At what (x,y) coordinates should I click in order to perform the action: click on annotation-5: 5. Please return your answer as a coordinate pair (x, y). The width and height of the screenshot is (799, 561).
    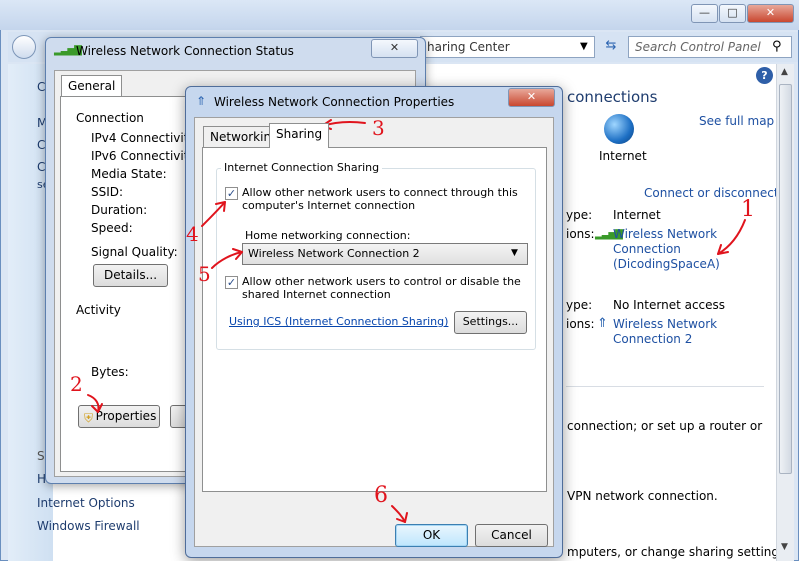
    Looking at the image, I should click on (204, 274).